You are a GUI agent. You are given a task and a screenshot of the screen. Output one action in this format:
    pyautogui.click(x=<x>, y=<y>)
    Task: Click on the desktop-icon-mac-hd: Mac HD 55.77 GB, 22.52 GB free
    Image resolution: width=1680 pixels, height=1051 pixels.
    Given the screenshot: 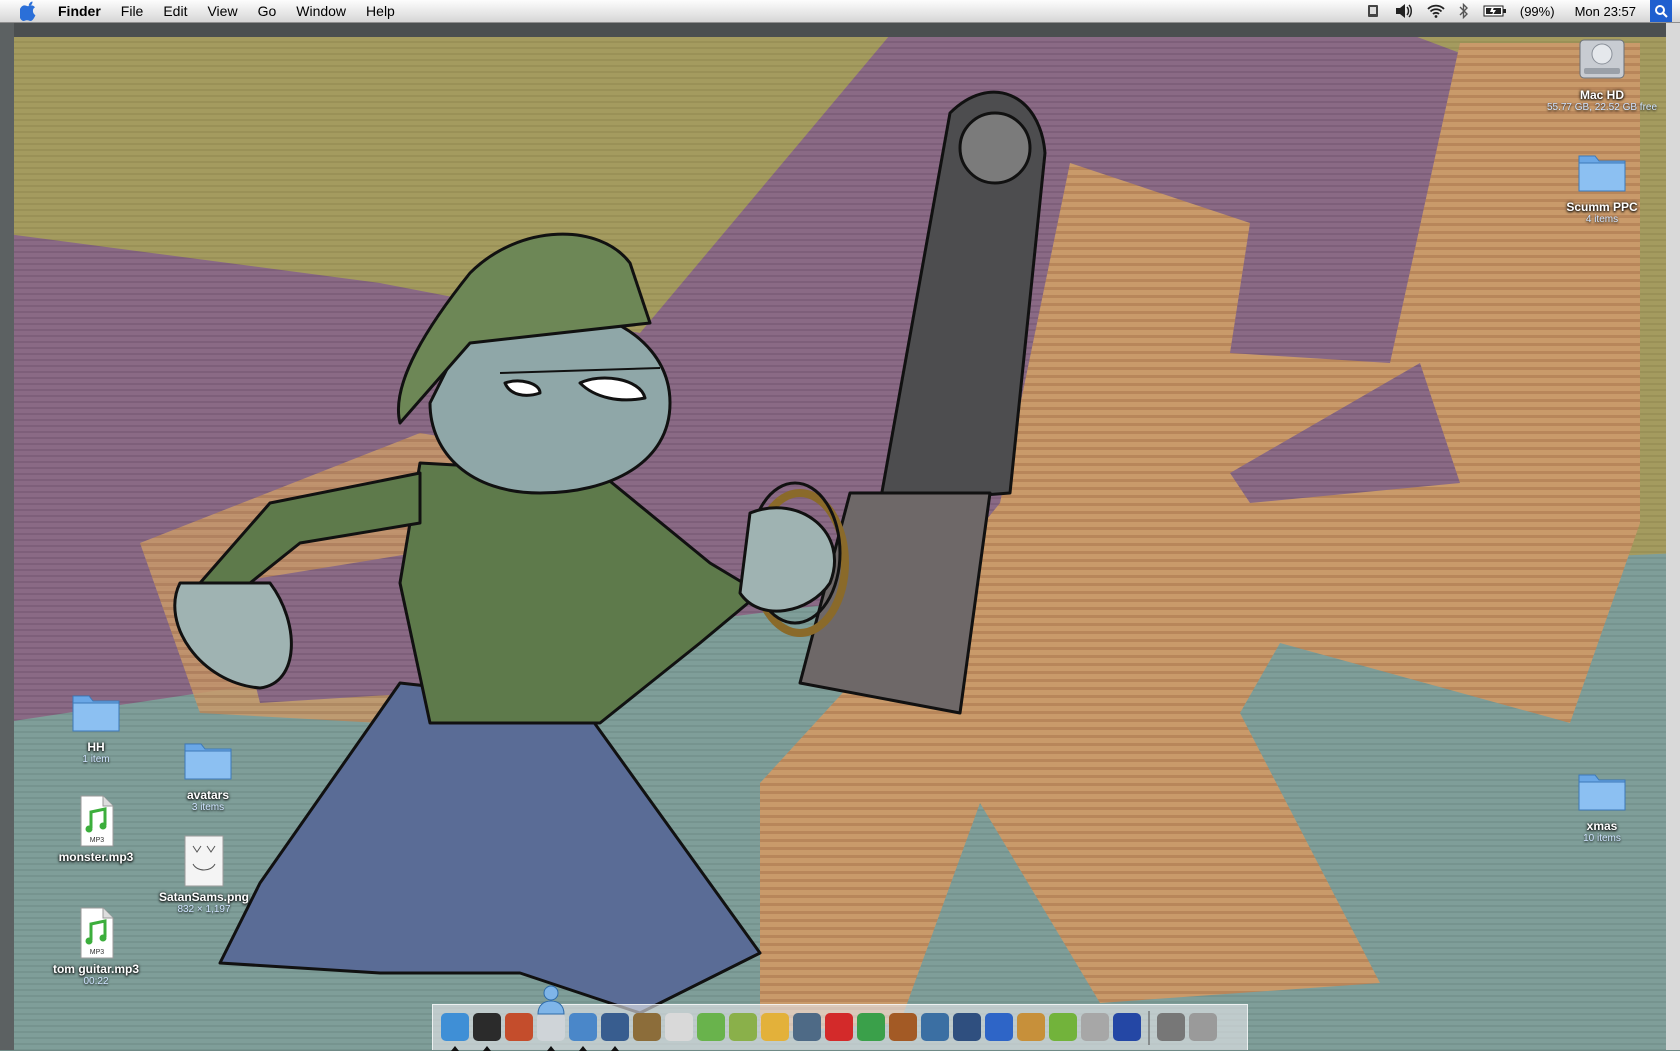 What is the action you would take?
    pyautogui.click(x=1602, y=72)
    